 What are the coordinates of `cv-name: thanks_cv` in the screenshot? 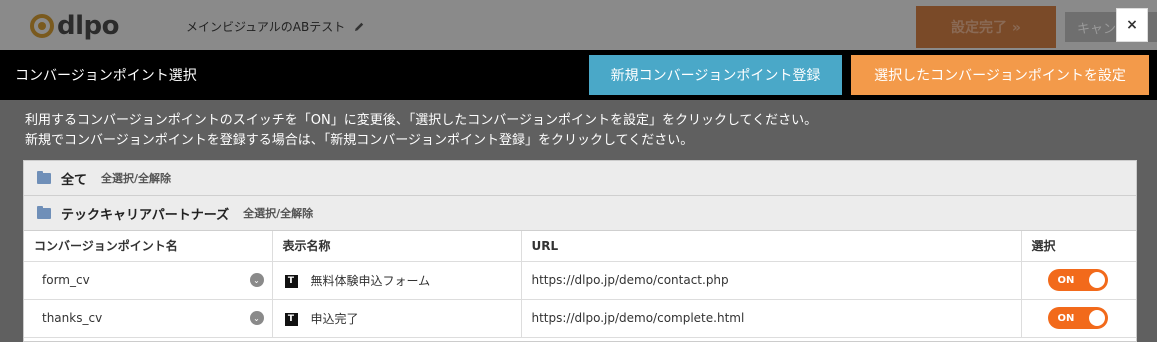 It's located at (72, 318).